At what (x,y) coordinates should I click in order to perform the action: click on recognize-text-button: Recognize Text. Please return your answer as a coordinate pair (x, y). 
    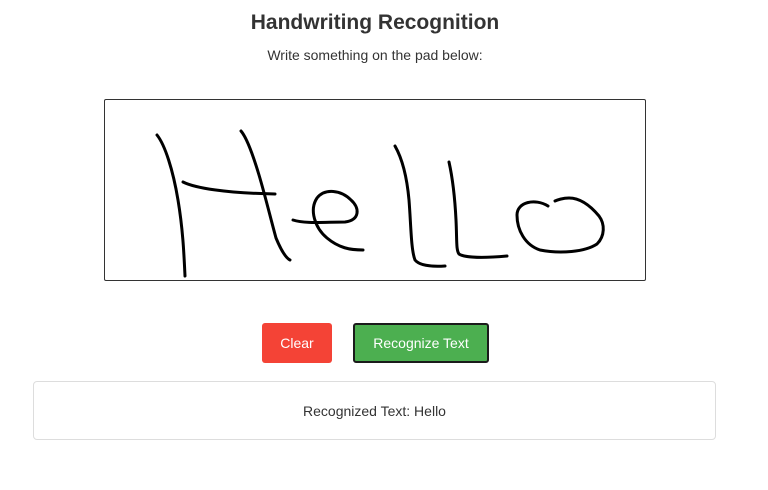
    Looking at the image, I should click on (421, 343).